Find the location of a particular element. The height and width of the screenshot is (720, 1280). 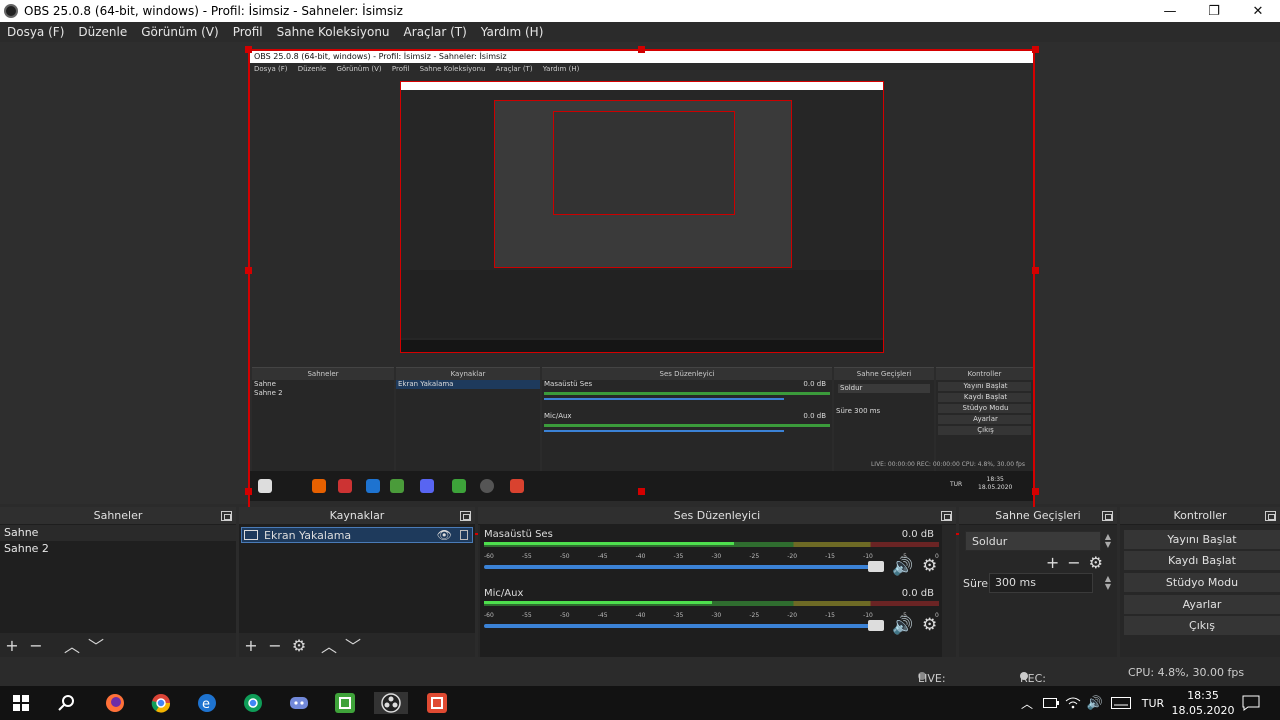

clock-date: 18.05.2020 is located at coordinates (1203, 710).